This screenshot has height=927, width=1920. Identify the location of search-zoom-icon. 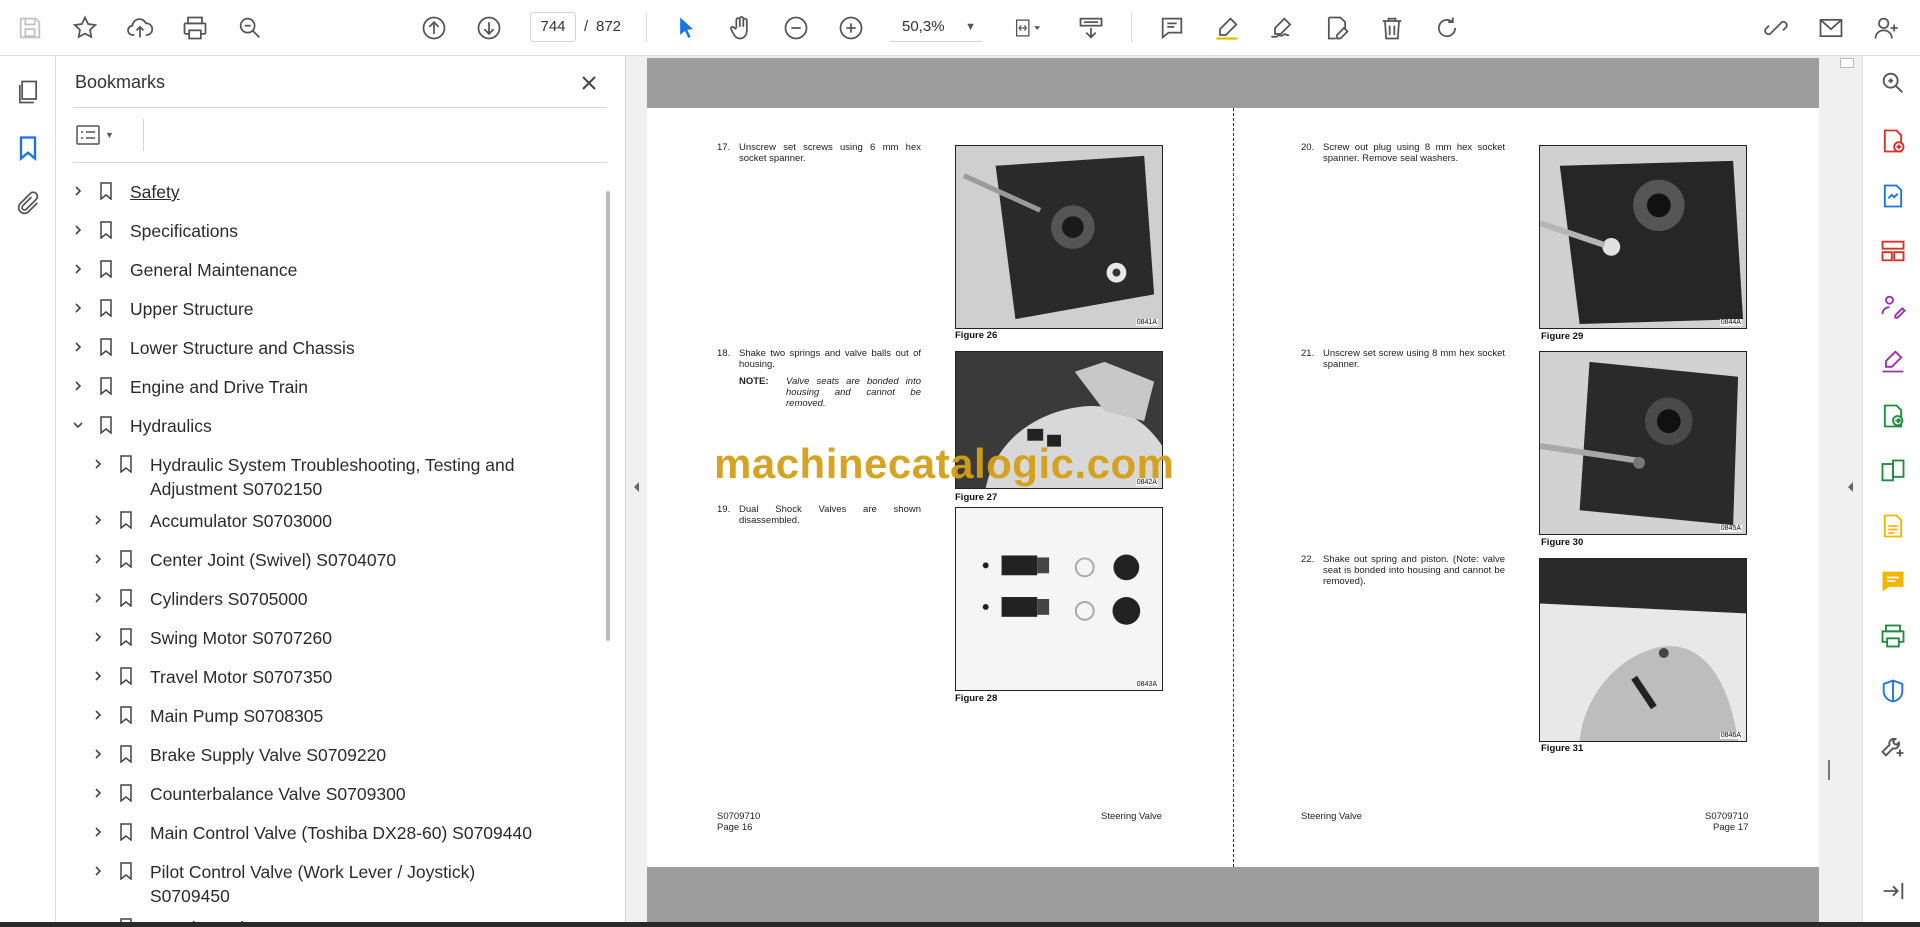
(1893, 83).